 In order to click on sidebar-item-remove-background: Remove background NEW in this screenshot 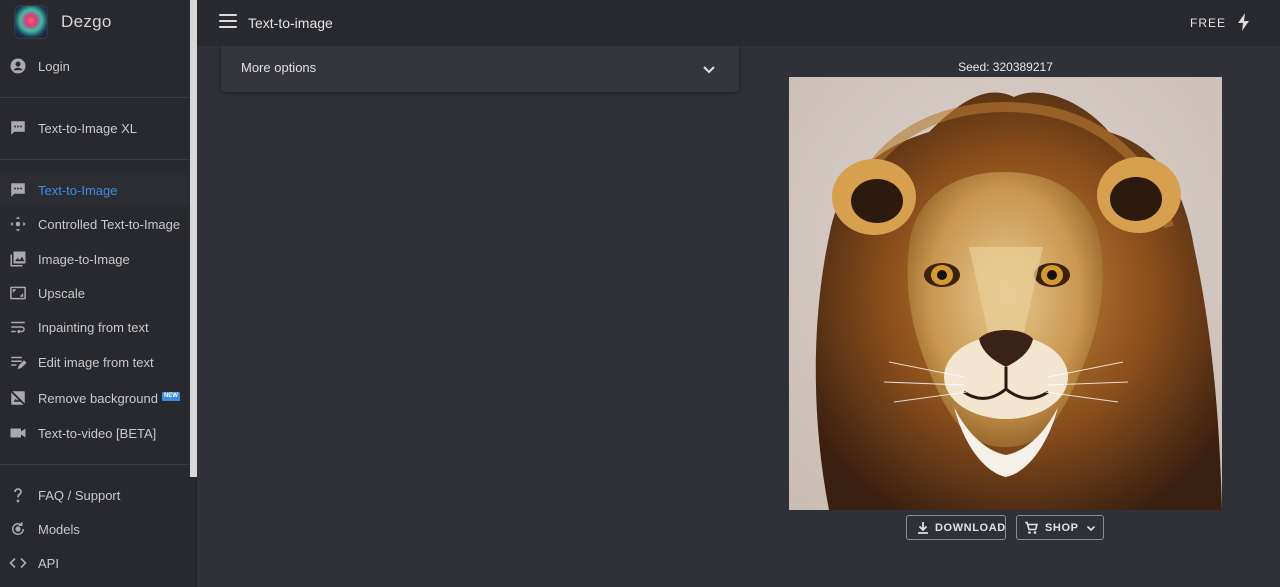, I will do `click(95, 398)`.